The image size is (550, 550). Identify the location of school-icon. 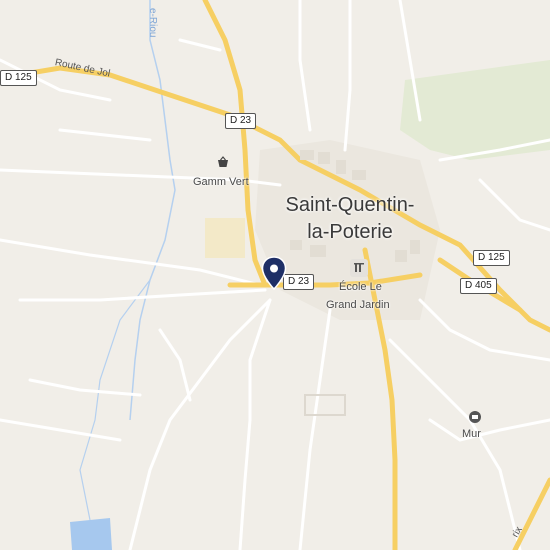
(359, 268).